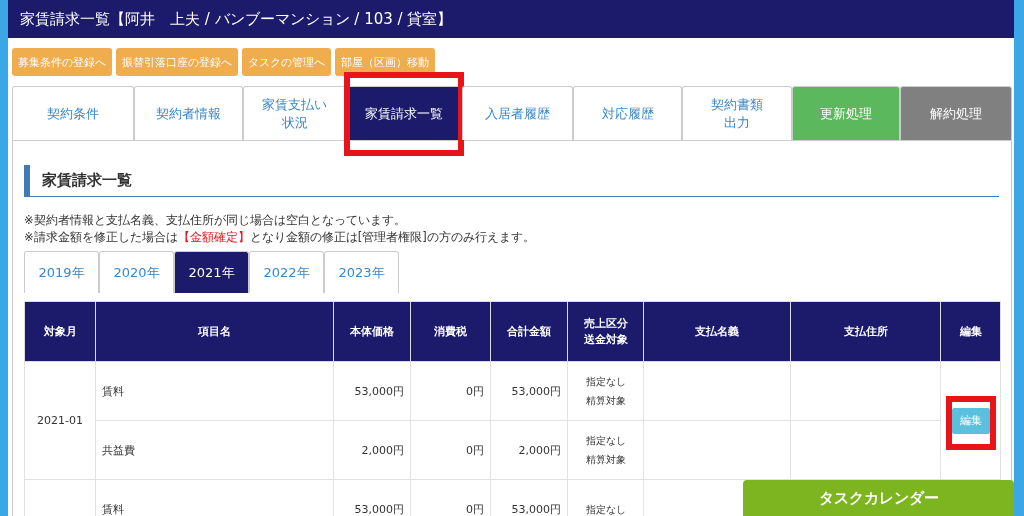 The height and width of the screenshot is (516, 1024). Describe the element at coordinates (294, 113) in the screenshot. I see `tab: 家賃支払い 状況` at that location.